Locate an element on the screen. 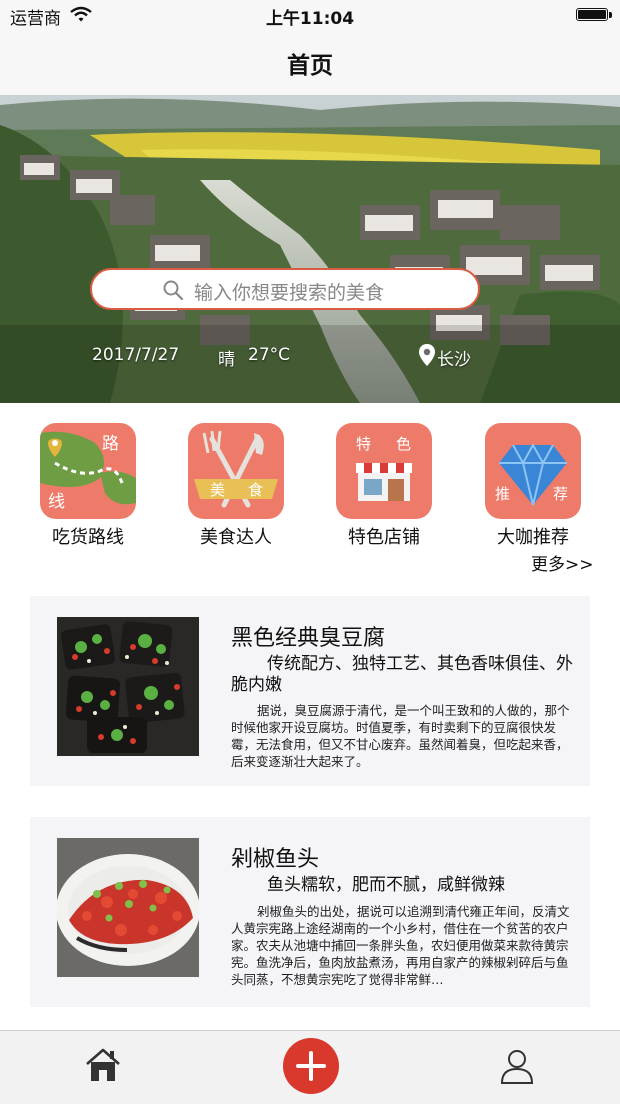  dish-subtitle: 鱼头糯软，肥而不腻，咸鲜微辣 is located at coordinates (386, 885).